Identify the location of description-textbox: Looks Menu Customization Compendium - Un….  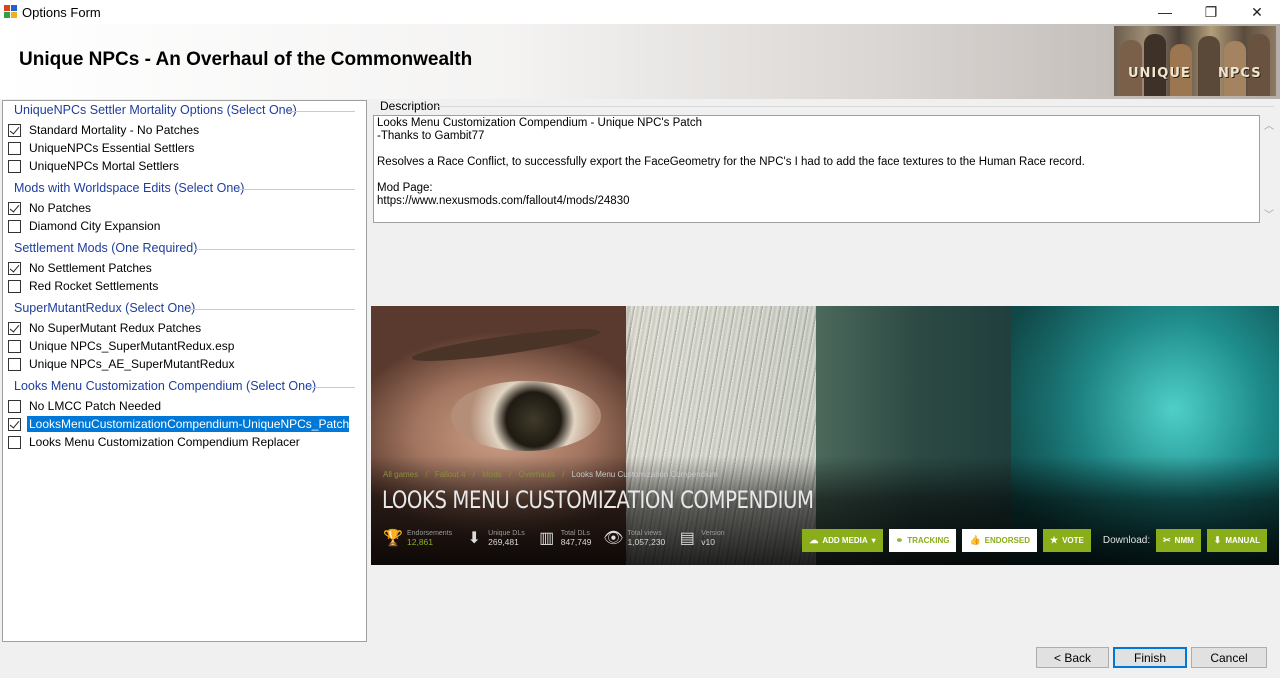
(816, 169).